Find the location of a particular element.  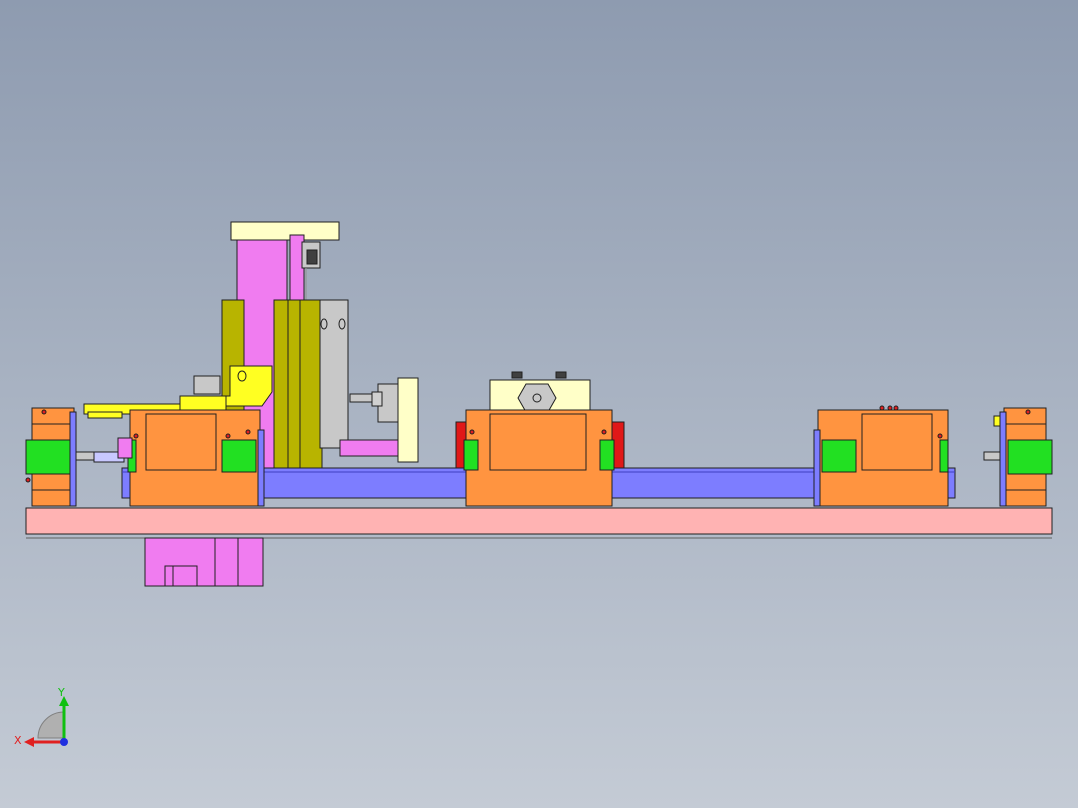

triad-z-arc is located at coordinates (51, 725).